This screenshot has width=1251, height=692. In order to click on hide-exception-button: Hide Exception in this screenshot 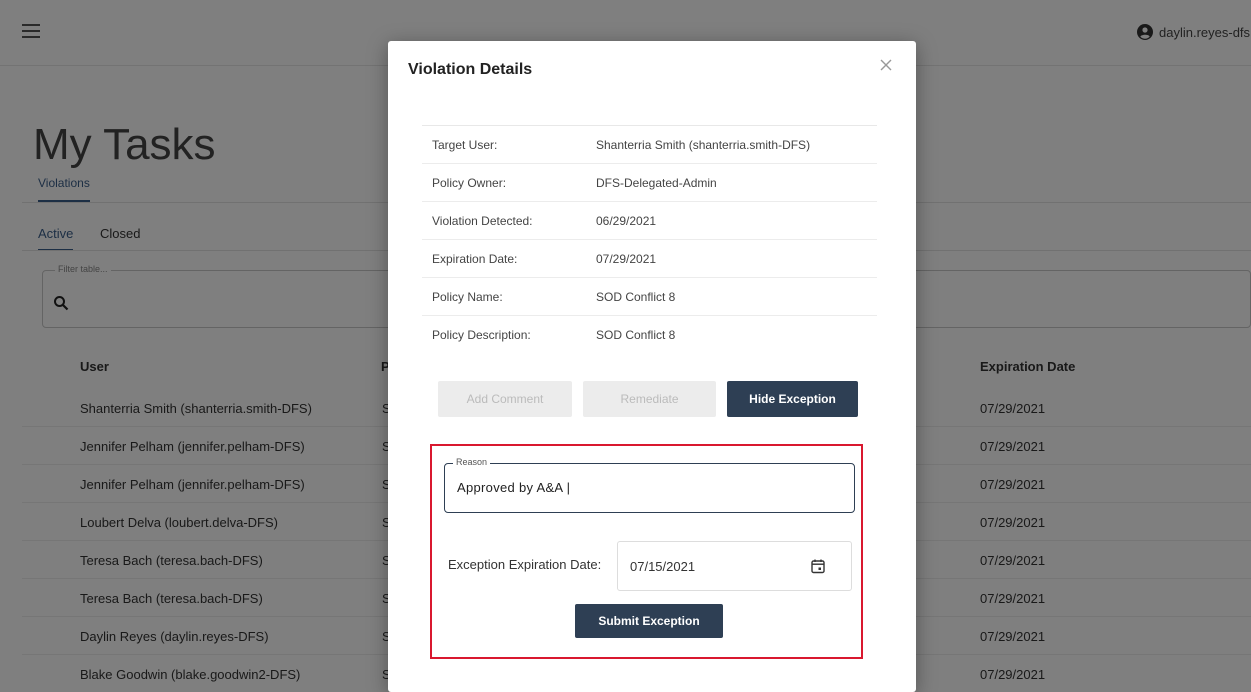, I will do `click(792, 399)`.